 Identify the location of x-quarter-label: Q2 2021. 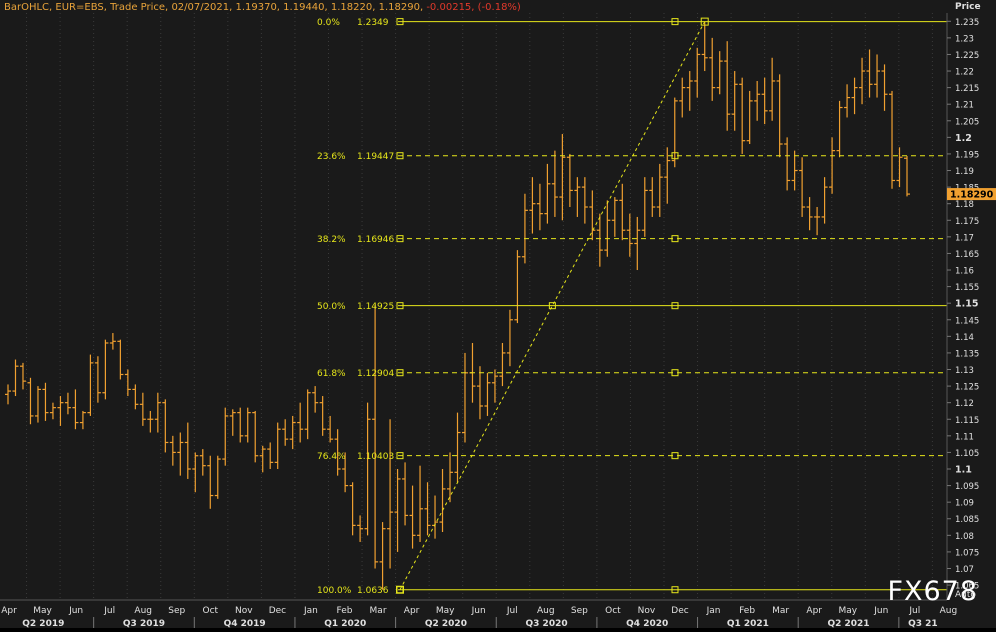
(848, 623).